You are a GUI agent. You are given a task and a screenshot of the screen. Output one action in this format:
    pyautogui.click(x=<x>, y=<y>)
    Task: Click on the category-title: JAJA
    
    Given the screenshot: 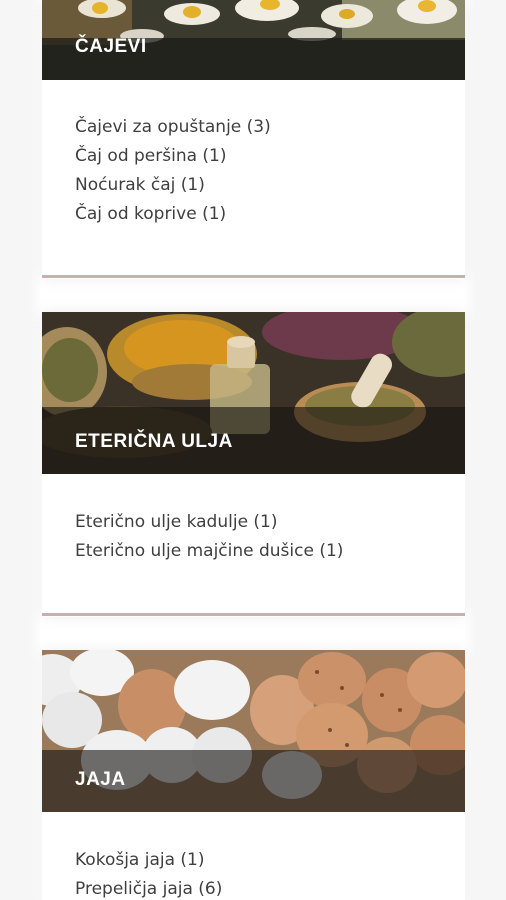 What is the action you would take?
    pyautogui.click(x=100, y=779)
    